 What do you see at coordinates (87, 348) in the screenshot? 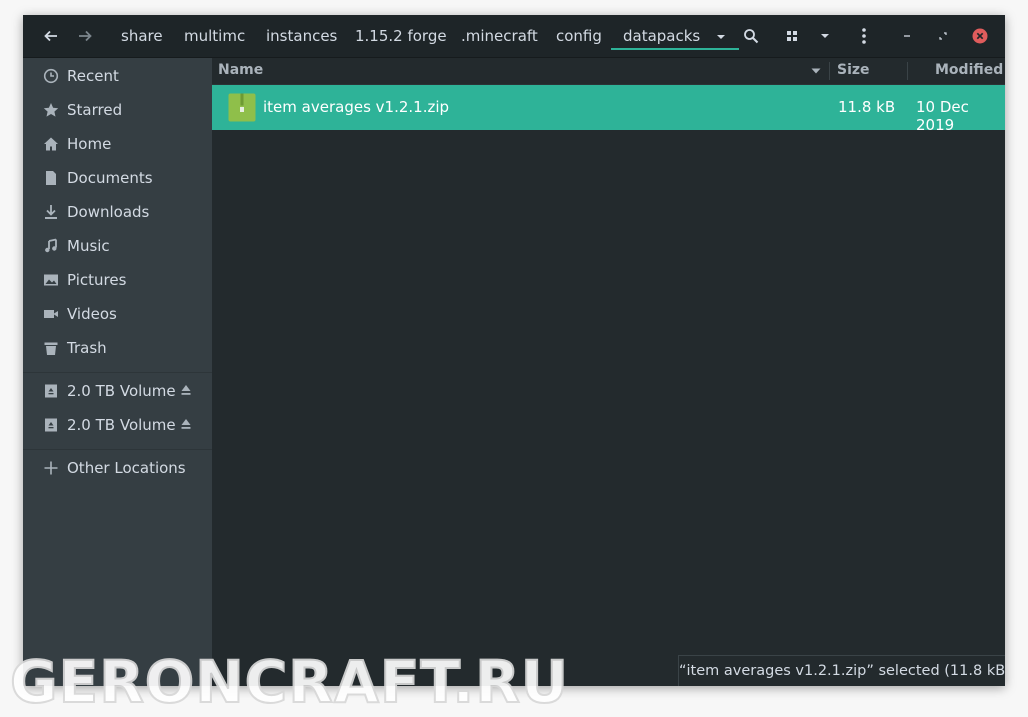
I see `sidebar-item-label: Trash` at bounding box center [87, 348].